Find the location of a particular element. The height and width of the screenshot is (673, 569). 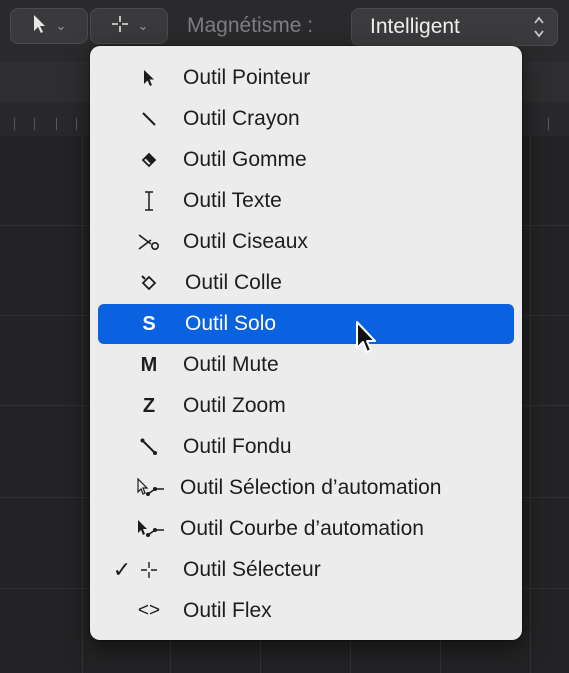

menu-item-label: Outil Gomme is located at coordinates (245, 159).